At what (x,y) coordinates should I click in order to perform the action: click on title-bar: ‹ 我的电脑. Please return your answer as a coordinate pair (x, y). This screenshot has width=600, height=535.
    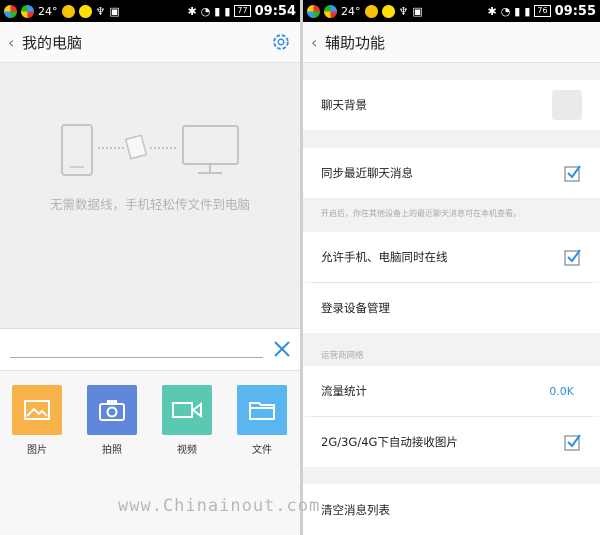
    Looking at the image, I should click on (150, 42).